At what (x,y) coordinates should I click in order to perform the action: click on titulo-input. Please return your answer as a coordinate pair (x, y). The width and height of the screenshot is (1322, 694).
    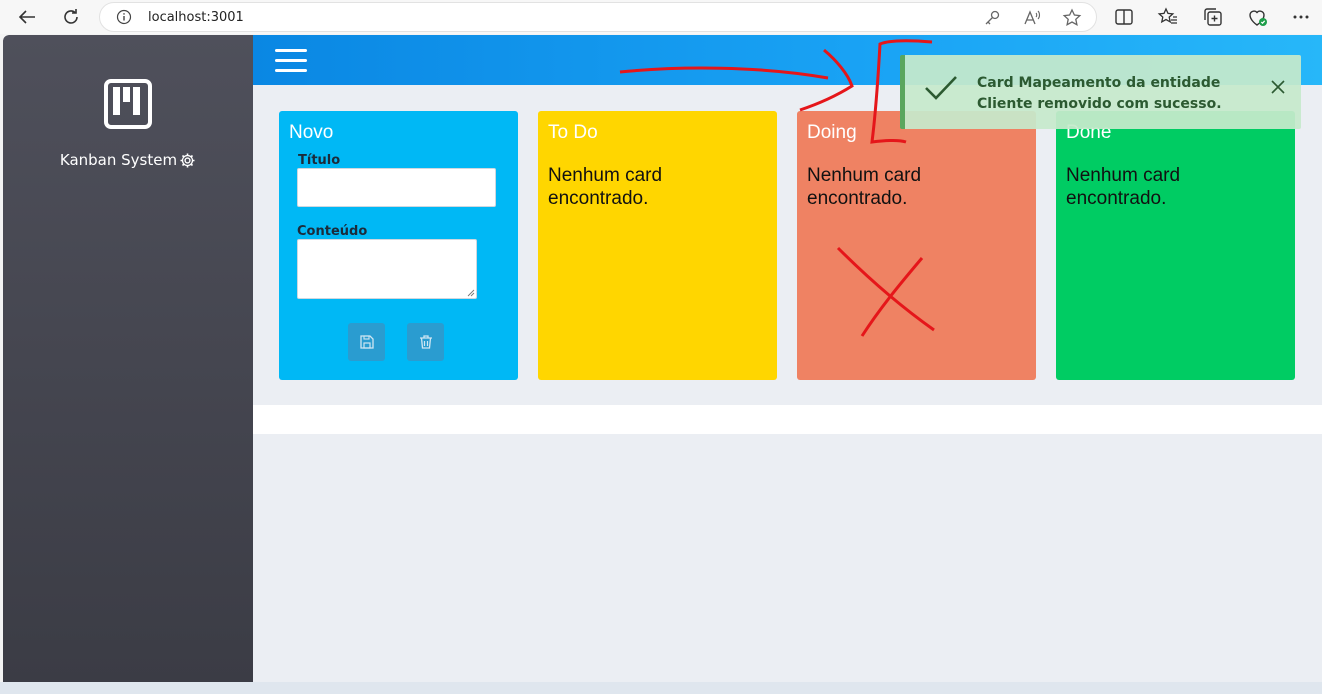
    Looking at the image, I should click on (396, 187).